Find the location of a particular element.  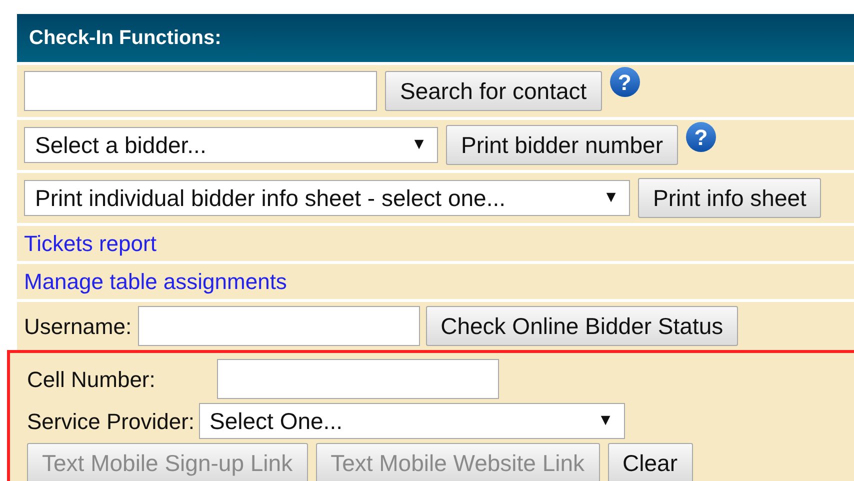

report-link: Tickets report is located at coordinates (90, 243).